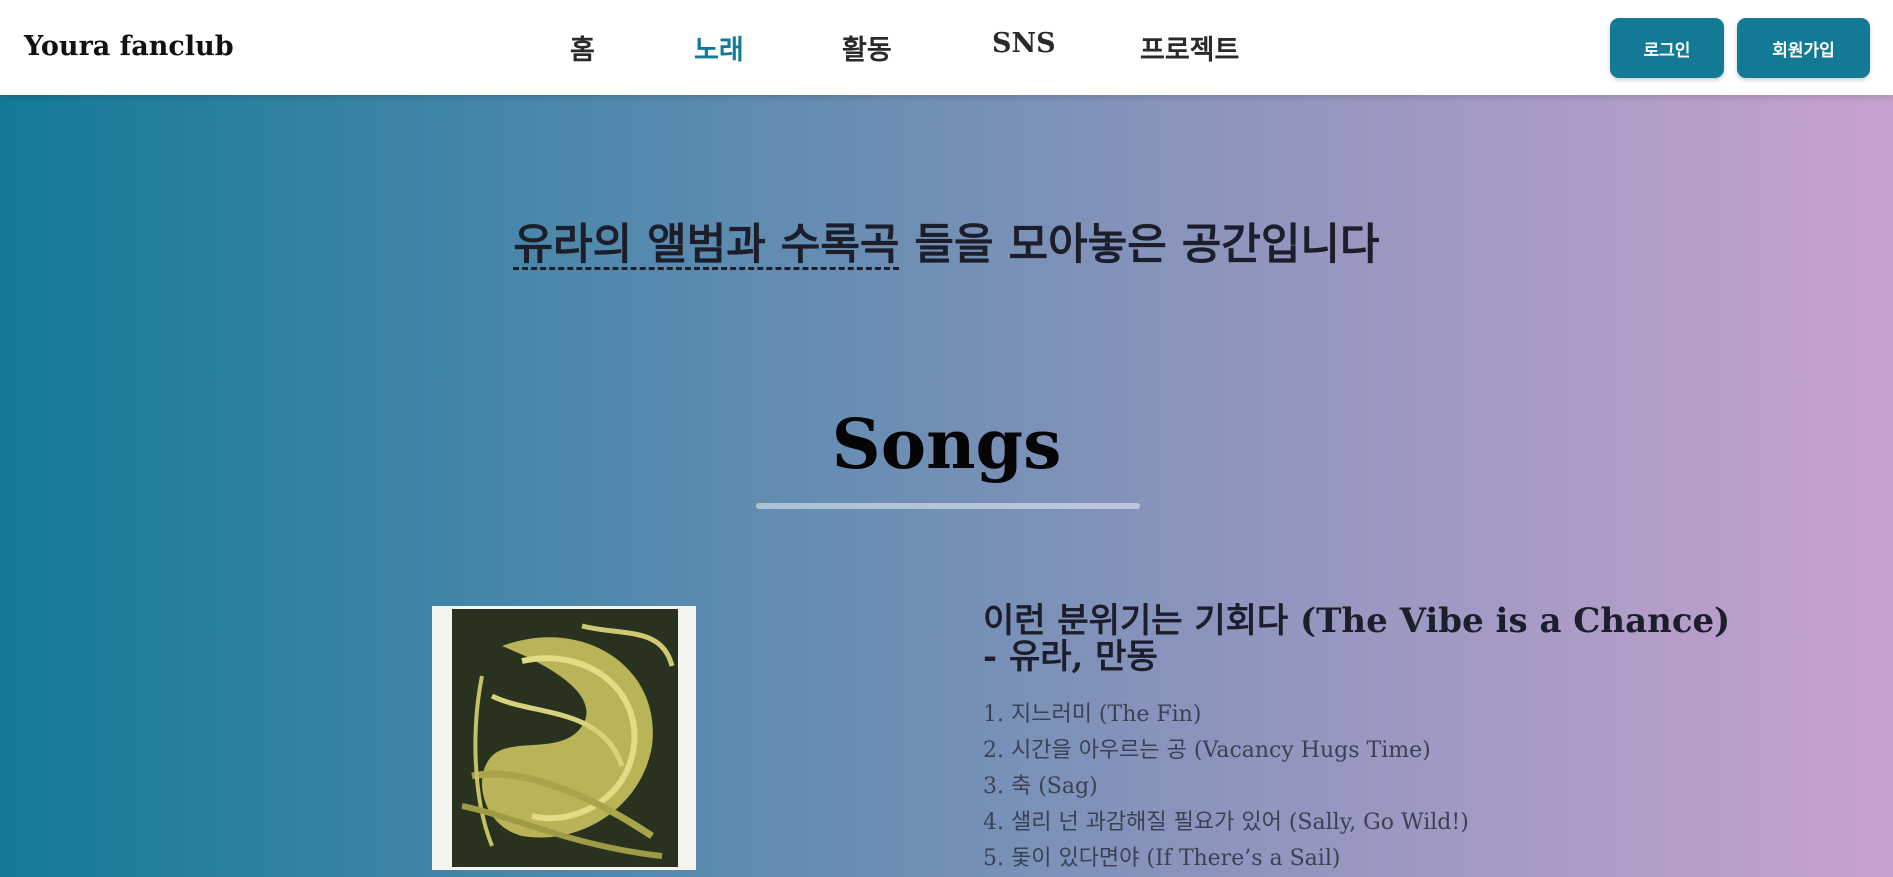  What do you see at coordinates (1357, 621) in the screenshot?
I see `album-title-line-1: 이런 분위기는 기회다 (The Vibe is a Chance)` at bounding box center [1357, 621].